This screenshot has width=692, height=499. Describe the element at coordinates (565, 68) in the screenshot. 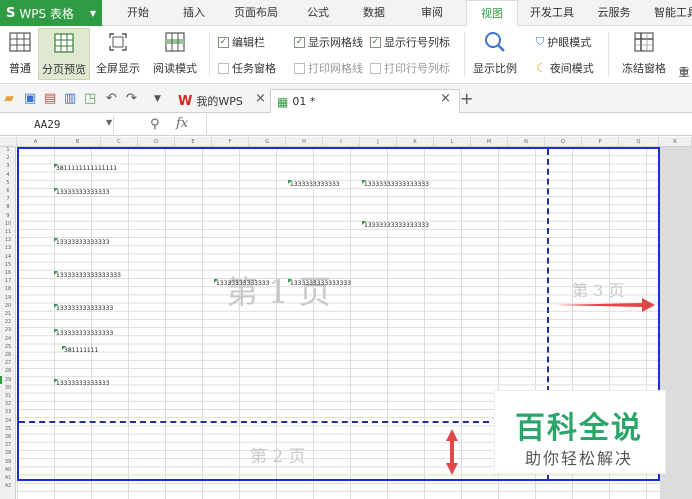

I see `night-mode-button: ☾ 夜间模式` at that location.